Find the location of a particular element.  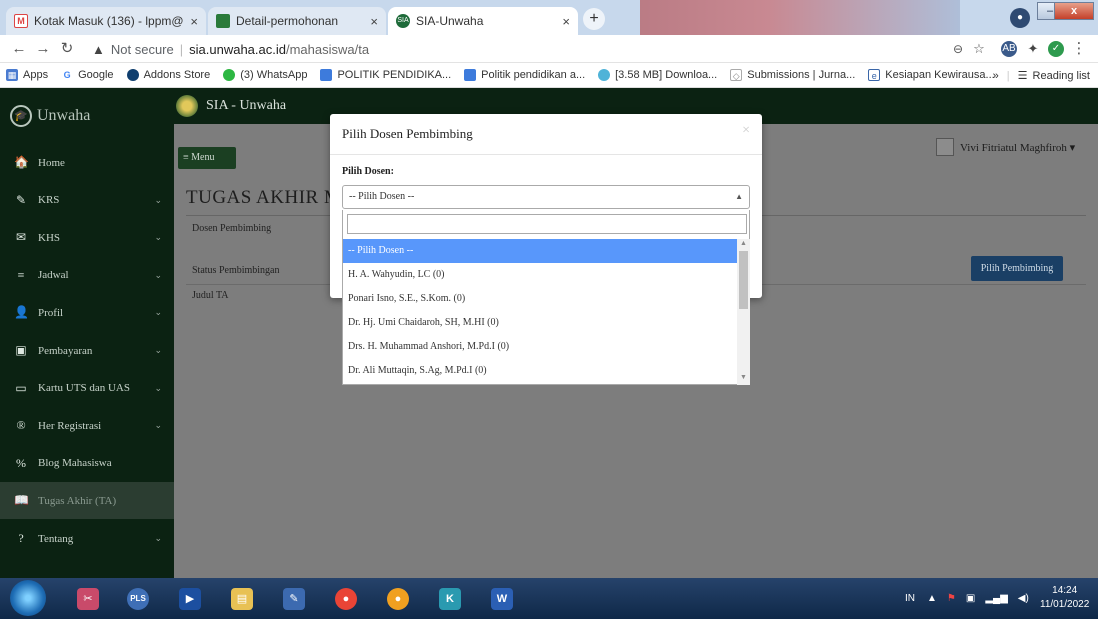

window-close-wrap: x is located at coordinates (1074, 12).